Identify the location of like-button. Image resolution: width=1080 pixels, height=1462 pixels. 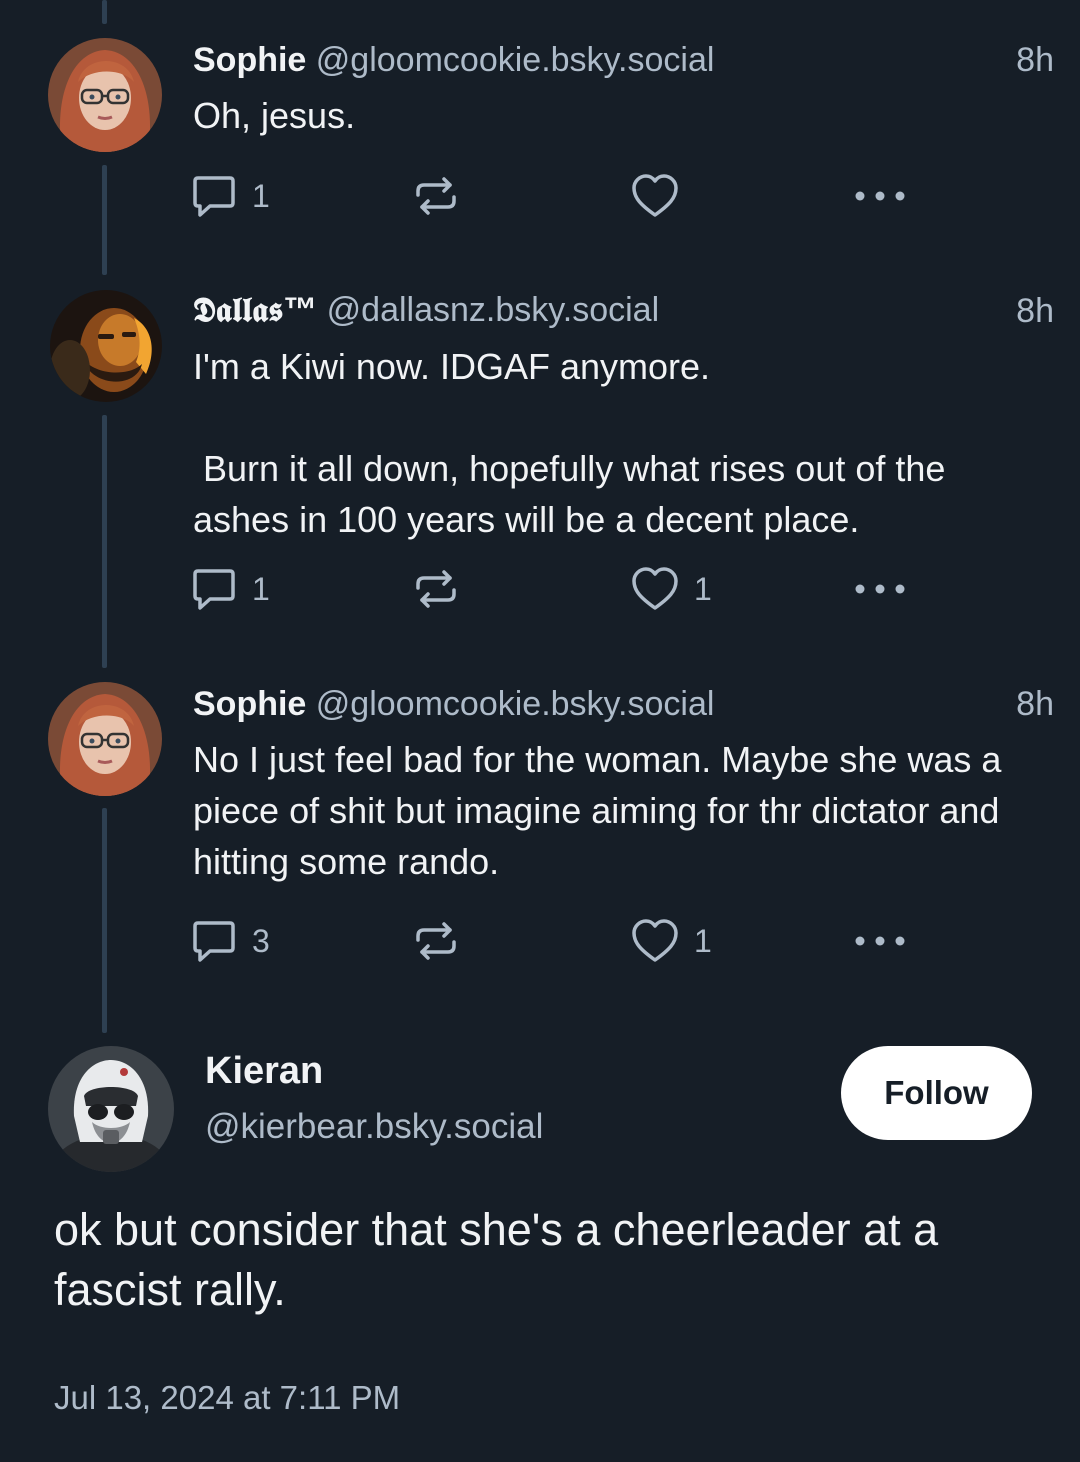
(662, 196).